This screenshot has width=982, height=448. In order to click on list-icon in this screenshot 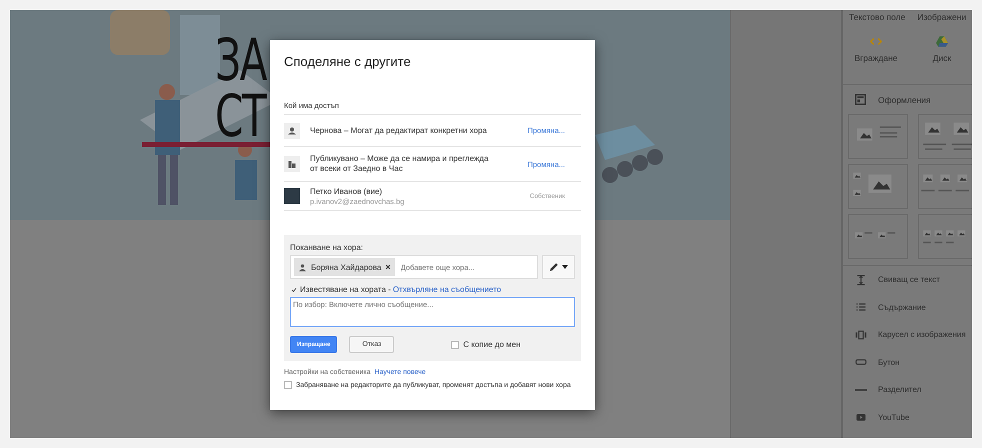, I will do `click(861, 307)`.